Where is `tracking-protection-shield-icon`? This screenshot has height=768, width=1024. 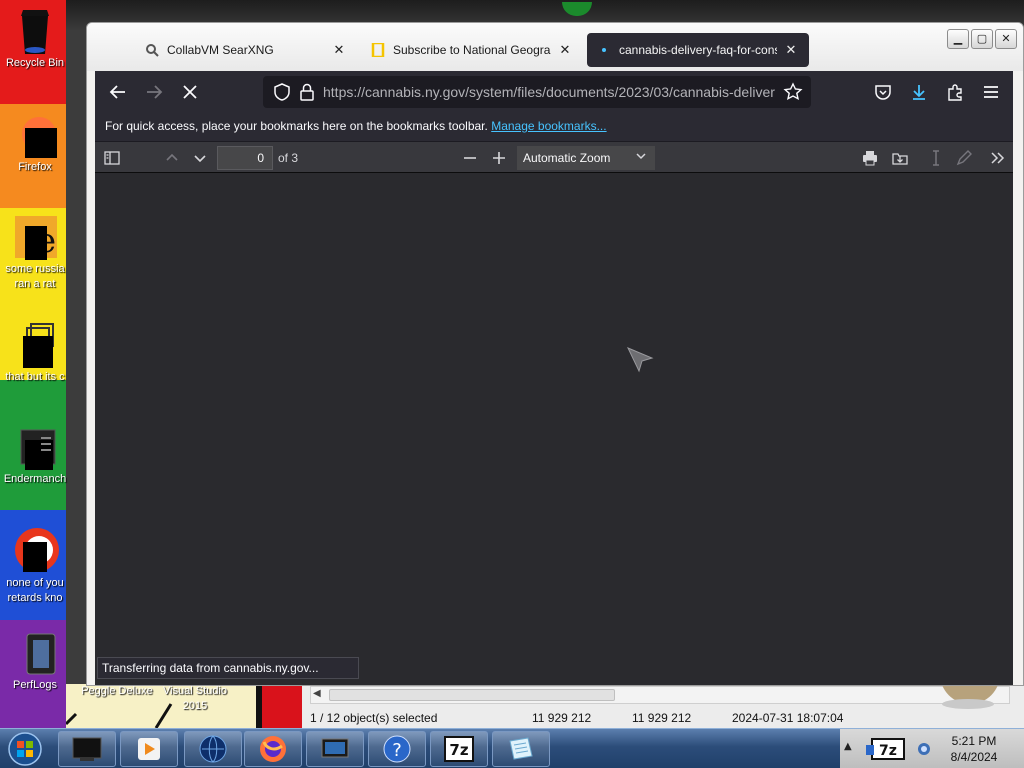 tracking-protection-shield-icon is located at coordinates (282, 92).